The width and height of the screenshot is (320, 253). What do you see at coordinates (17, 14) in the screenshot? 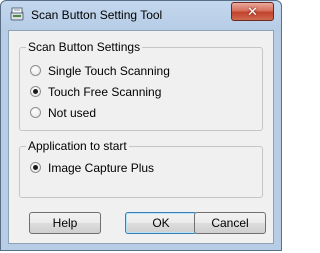
I see `scanner-settings-icon` at bounding box center [17, 14].